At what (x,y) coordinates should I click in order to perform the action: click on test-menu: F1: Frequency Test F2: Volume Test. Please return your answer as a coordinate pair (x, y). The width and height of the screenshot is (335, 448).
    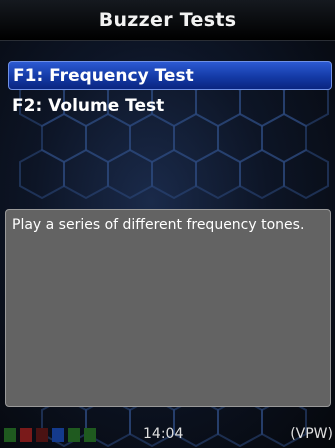
    Looking at the image, I should click on (170, 92).